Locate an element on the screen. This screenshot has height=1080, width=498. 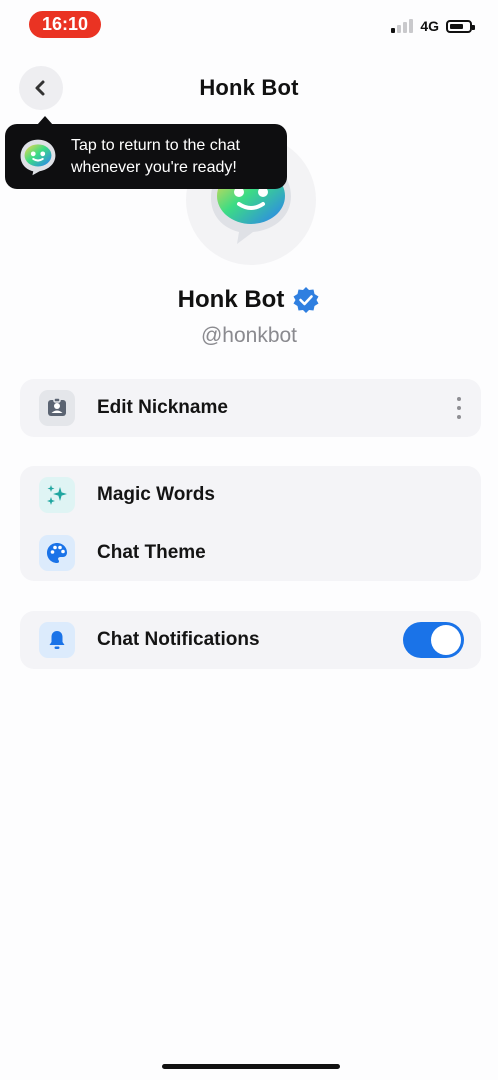
chat-notifications-row: Chat Notifications is located at coordinates (250, 640).